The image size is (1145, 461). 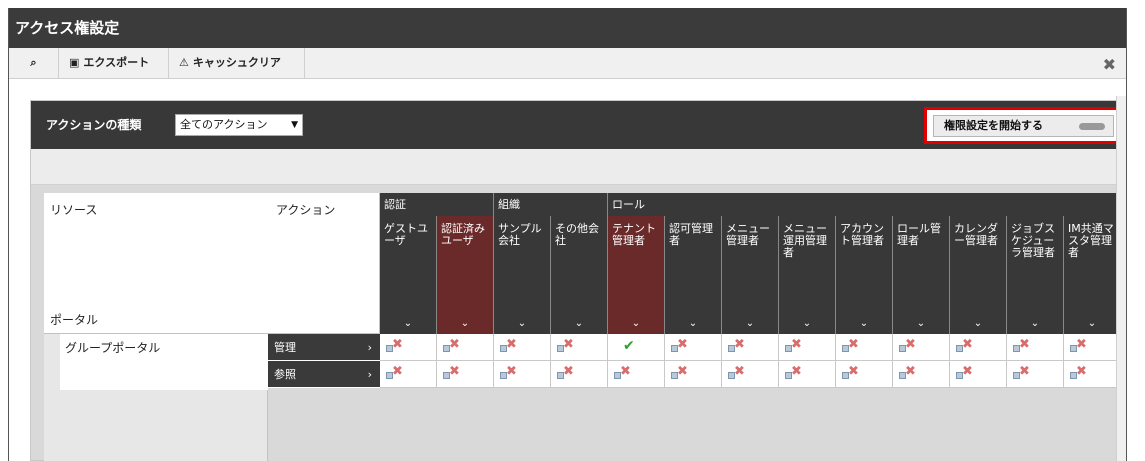 I want to click on resource-header: リソース ポータル, so click(x=156, y=263).